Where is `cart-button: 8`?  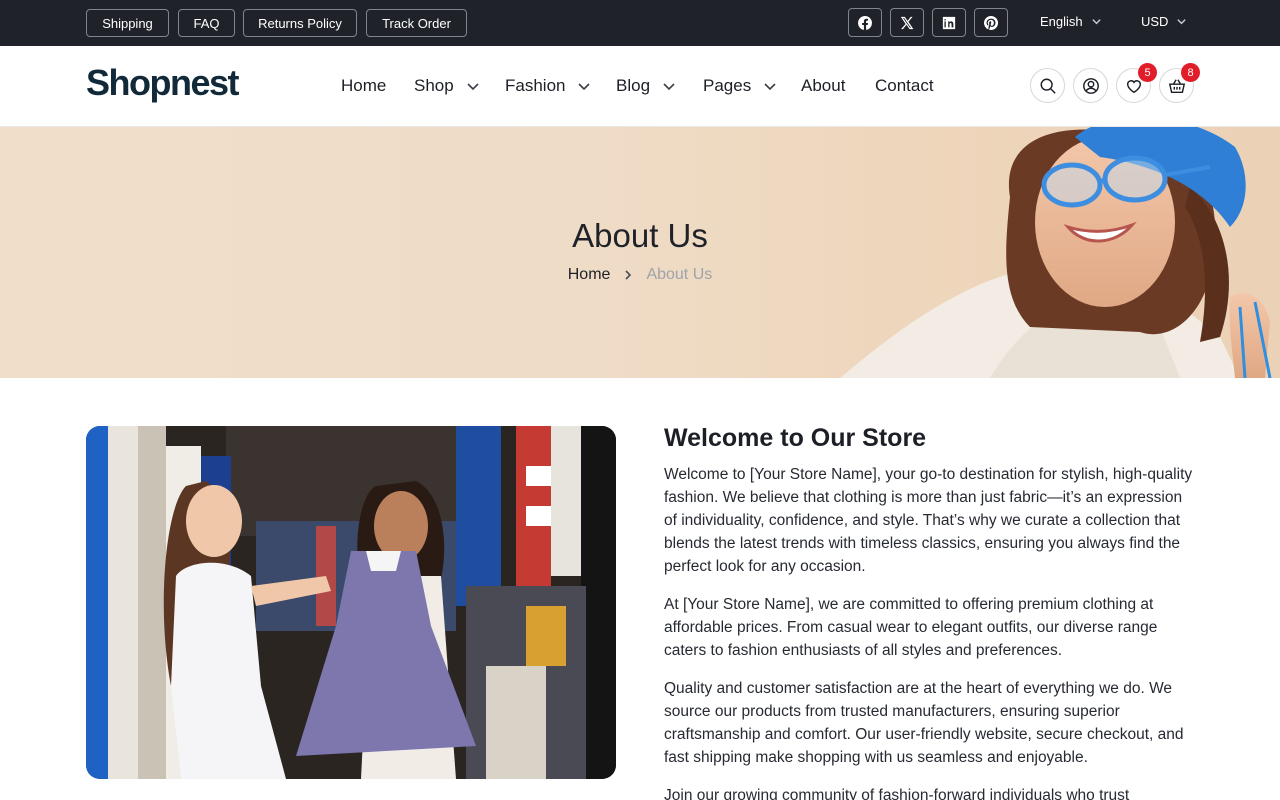
cart-button: 8 is located at coordinates (1179, 83).